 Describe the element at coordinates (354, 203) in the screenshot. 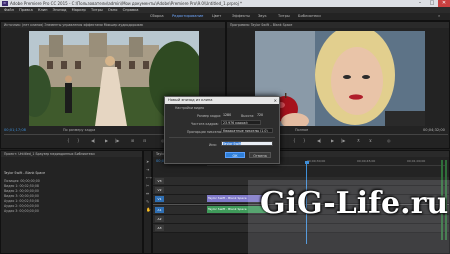

I see `watermark-logo: GiG-Life.ru` at that location.